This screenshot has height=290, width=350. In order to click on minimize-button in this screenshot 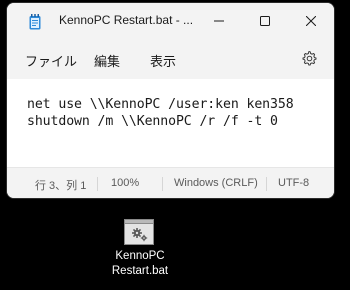, I will do `click(219, 21)`.